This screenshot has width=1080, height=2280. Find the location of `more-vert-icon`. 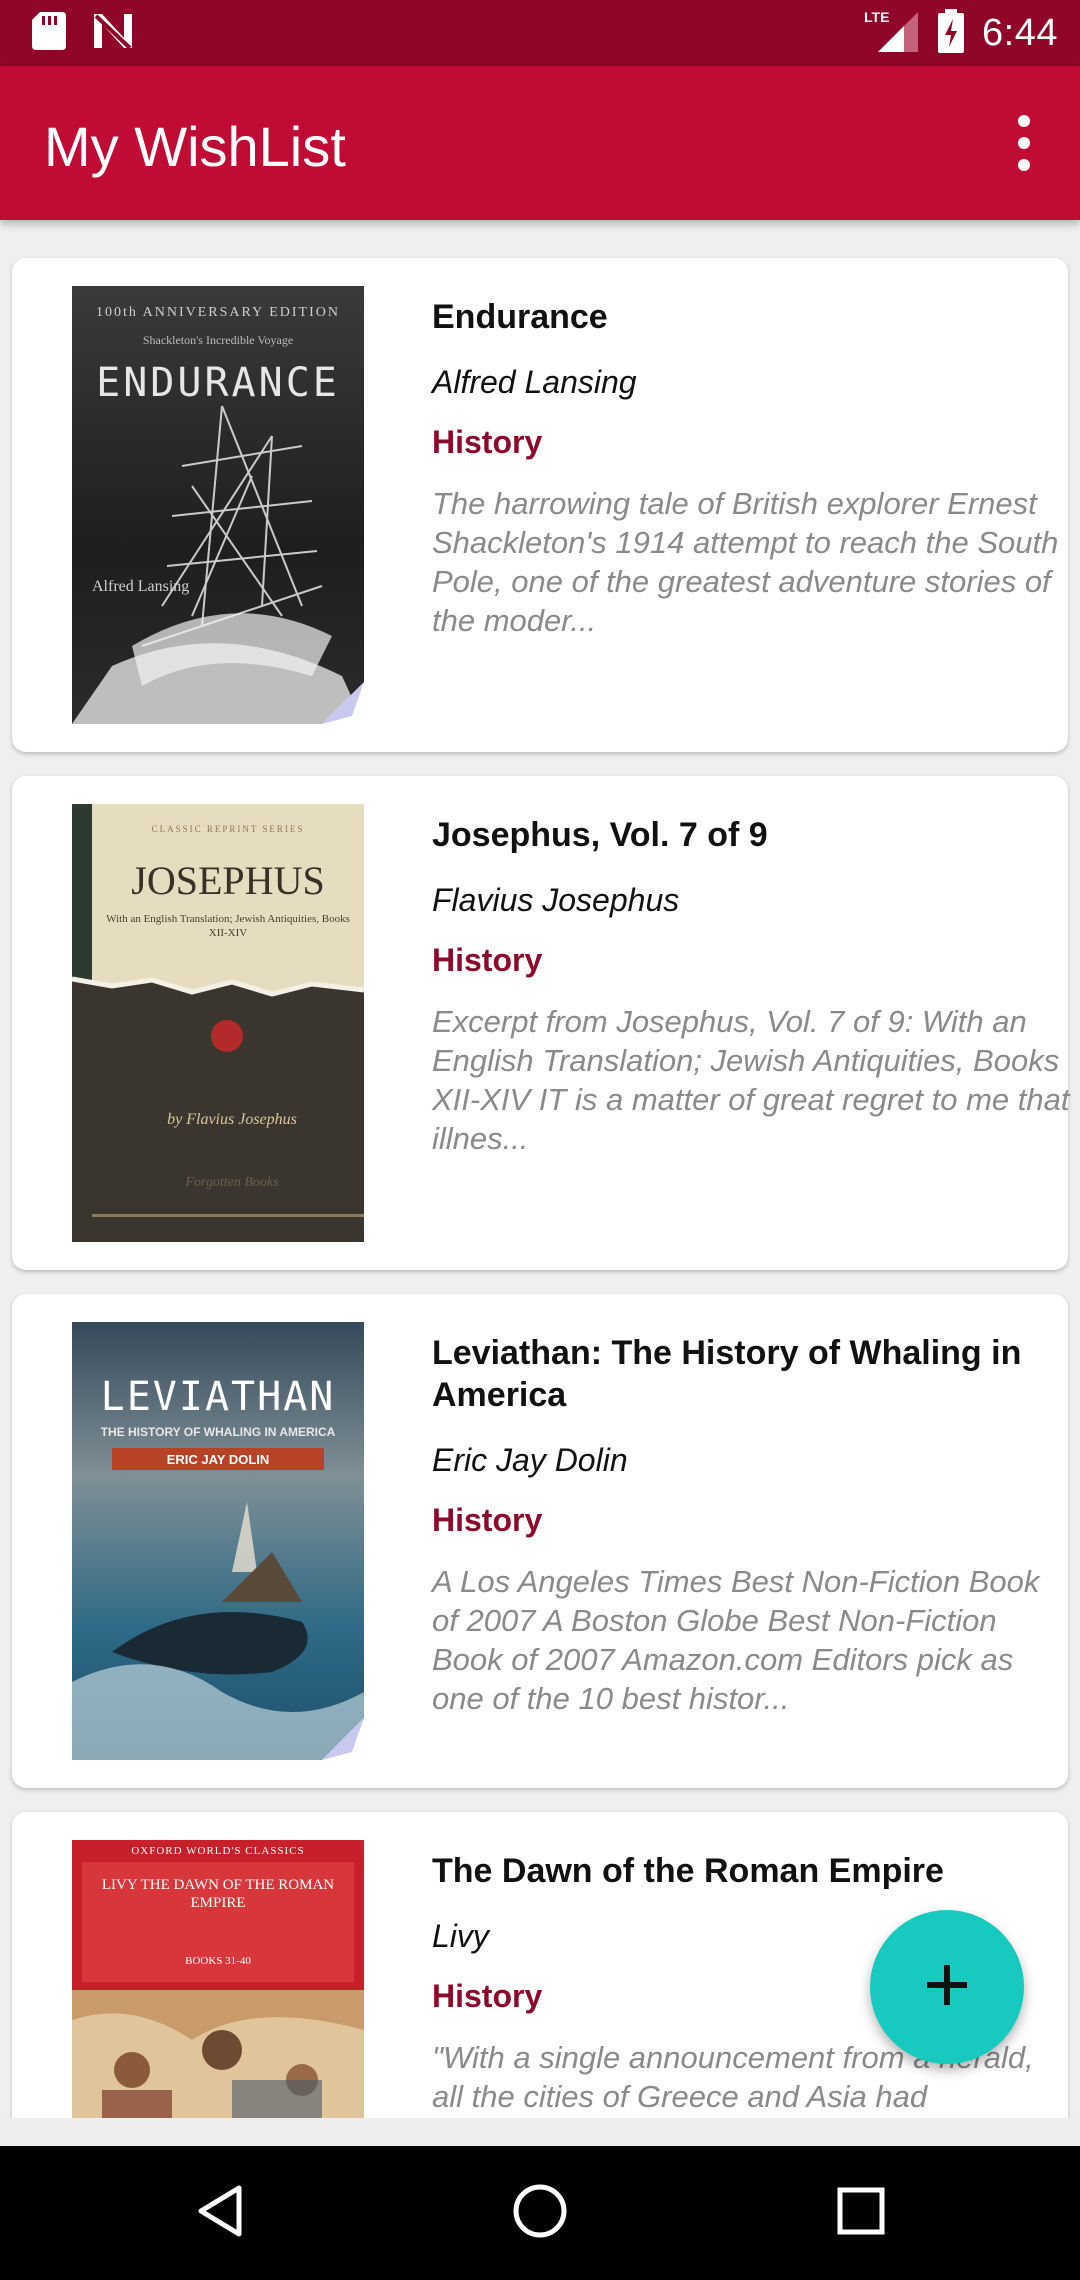

more-vert-icon is located at coordinates (1024, 143).